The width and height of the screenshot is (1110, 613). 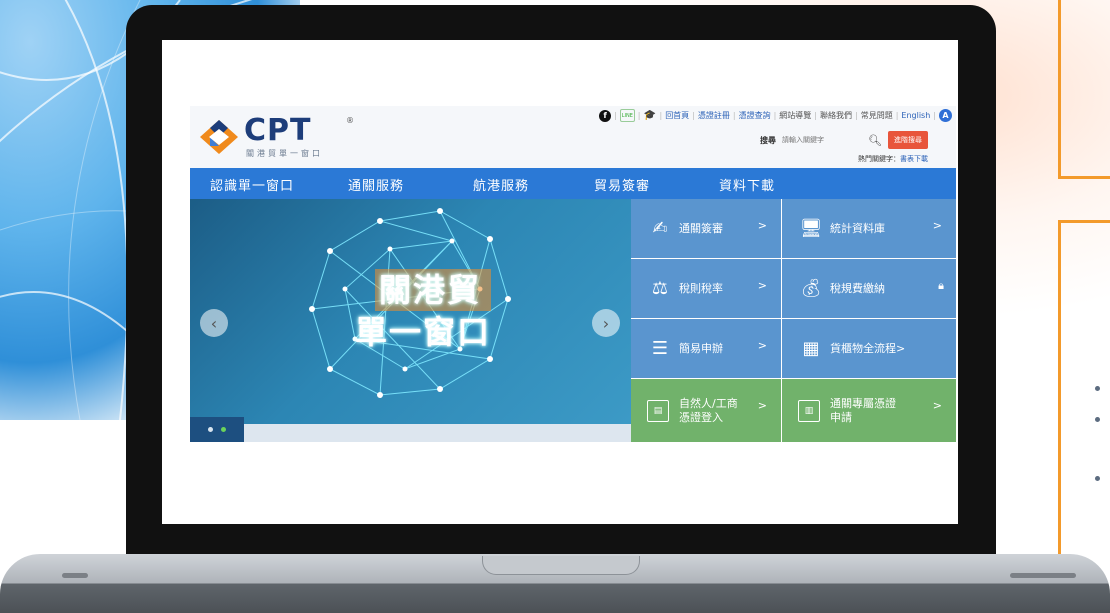 I want to click on tile-label: 簡易申辦, so click(x=701, y=348).